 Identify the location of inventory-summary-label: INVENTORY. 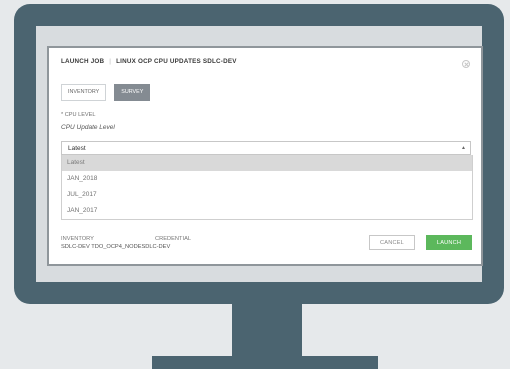
(77, 239).